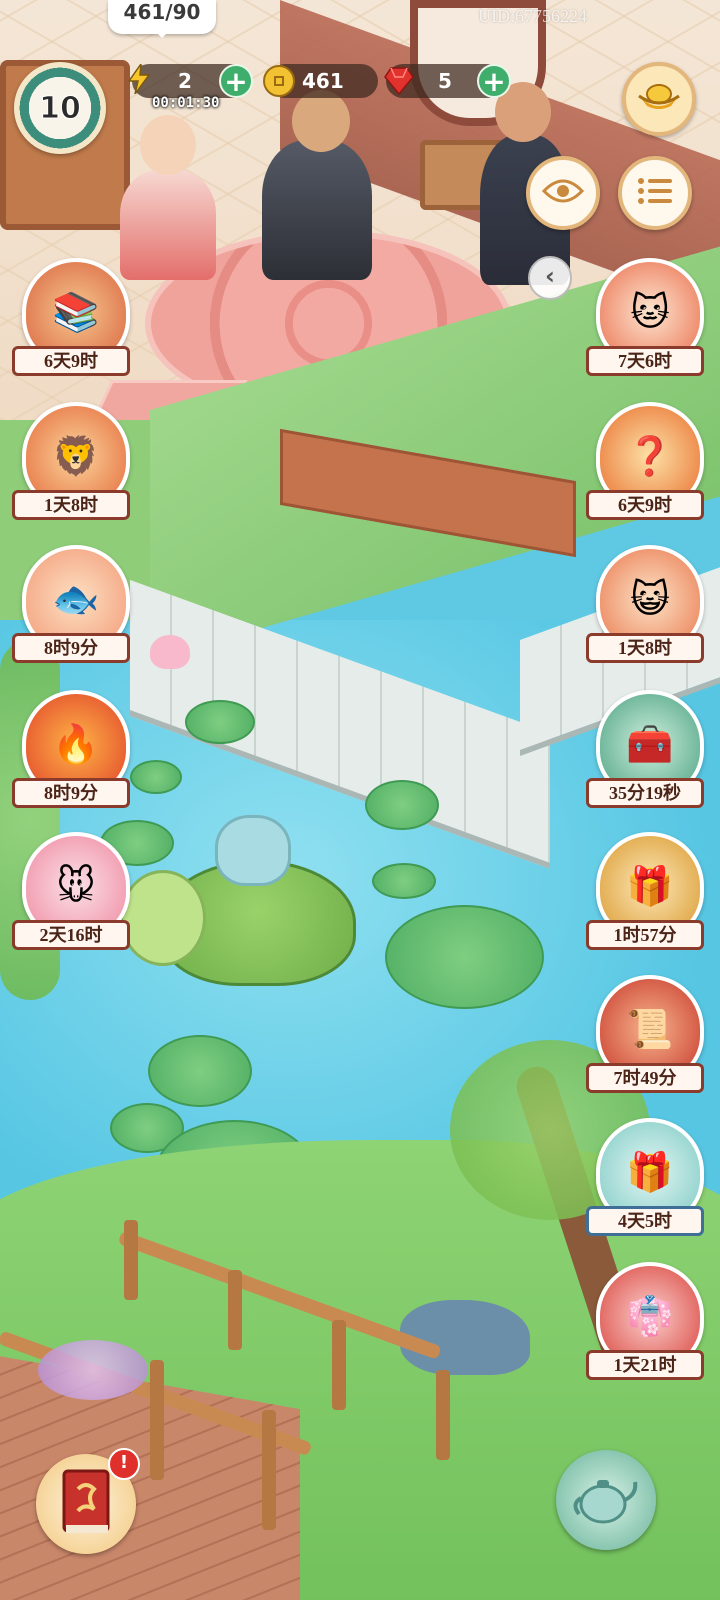 The height and width of the screenshot is (1600, 720). Describe the element at coordinates (185, 81) in the screenshot. I see `energy-value: 2` at that location.